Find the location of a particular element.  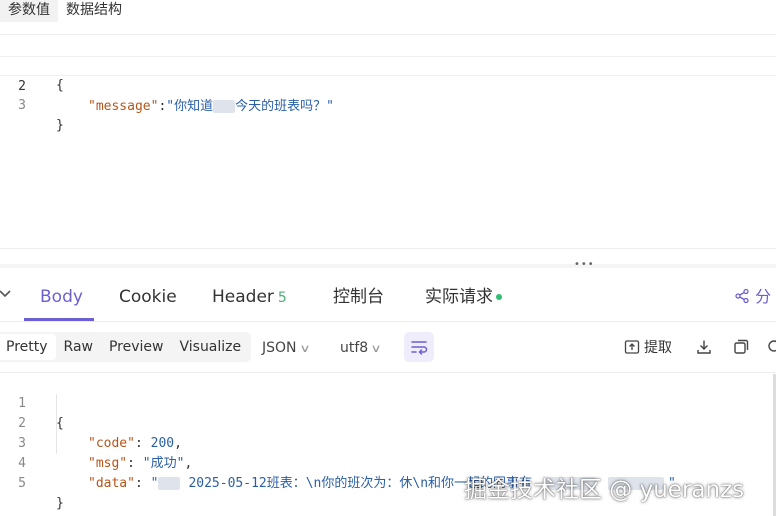

search-icon is located at coordinates (771, 347).